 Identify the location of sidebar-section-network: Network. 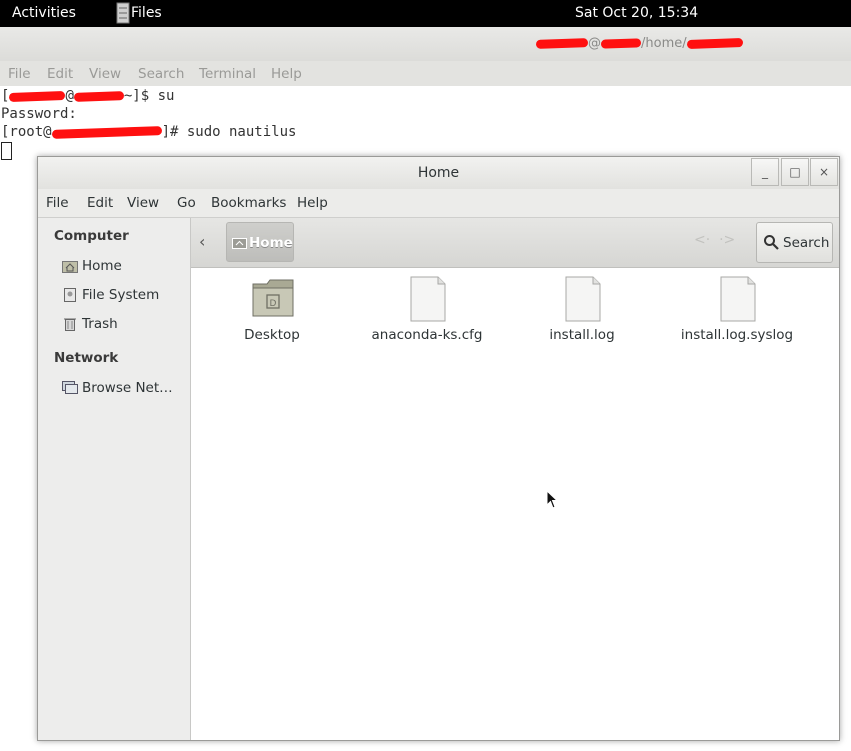
(86, 358).